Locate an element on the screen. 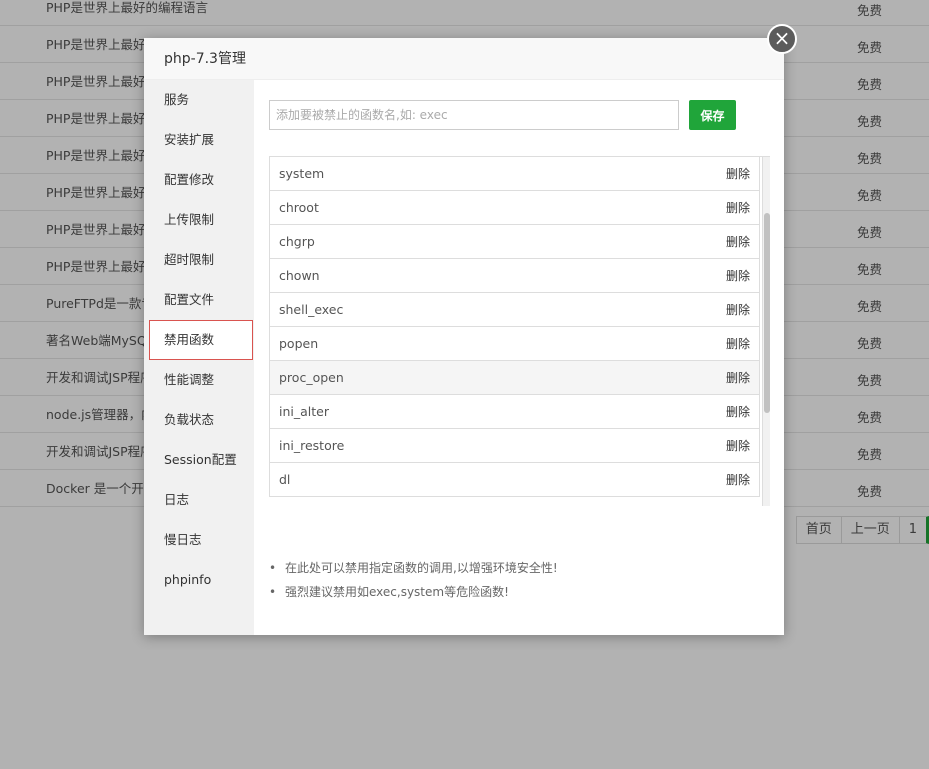  function-row: system 删除 is located at coordinates (514, 174).